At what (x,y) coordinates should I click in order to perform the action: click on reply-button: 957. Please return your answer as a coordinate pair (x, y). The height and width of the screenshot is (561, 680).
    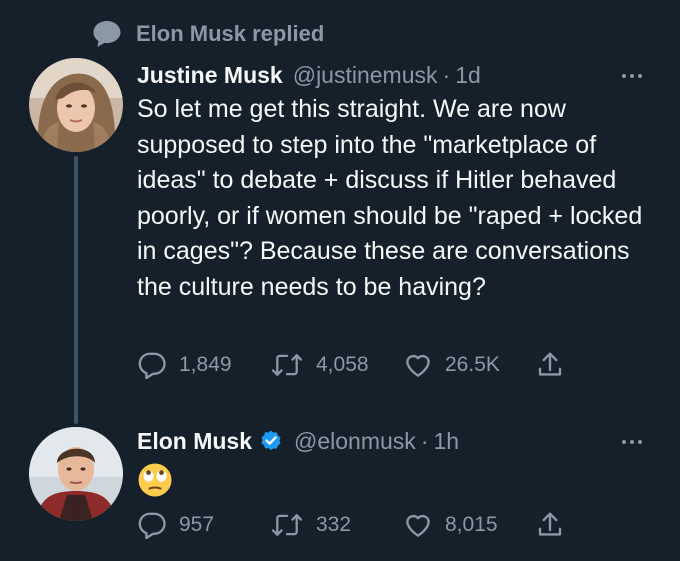
    Looking at the image, I should click on (175, 525).